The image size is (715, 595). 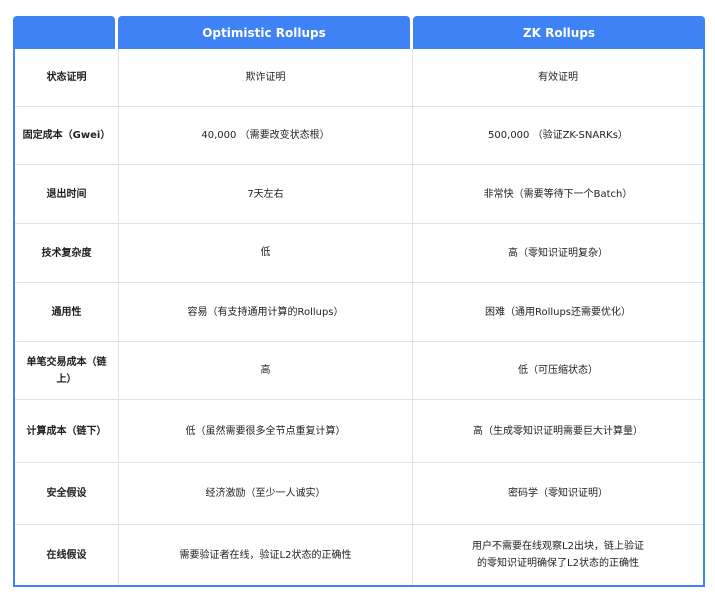 What do you see at coordinates (558, 370) in the screenshot?
I see `zk-cell: 低（可压缩状态）` at bounding box center [558, 370].